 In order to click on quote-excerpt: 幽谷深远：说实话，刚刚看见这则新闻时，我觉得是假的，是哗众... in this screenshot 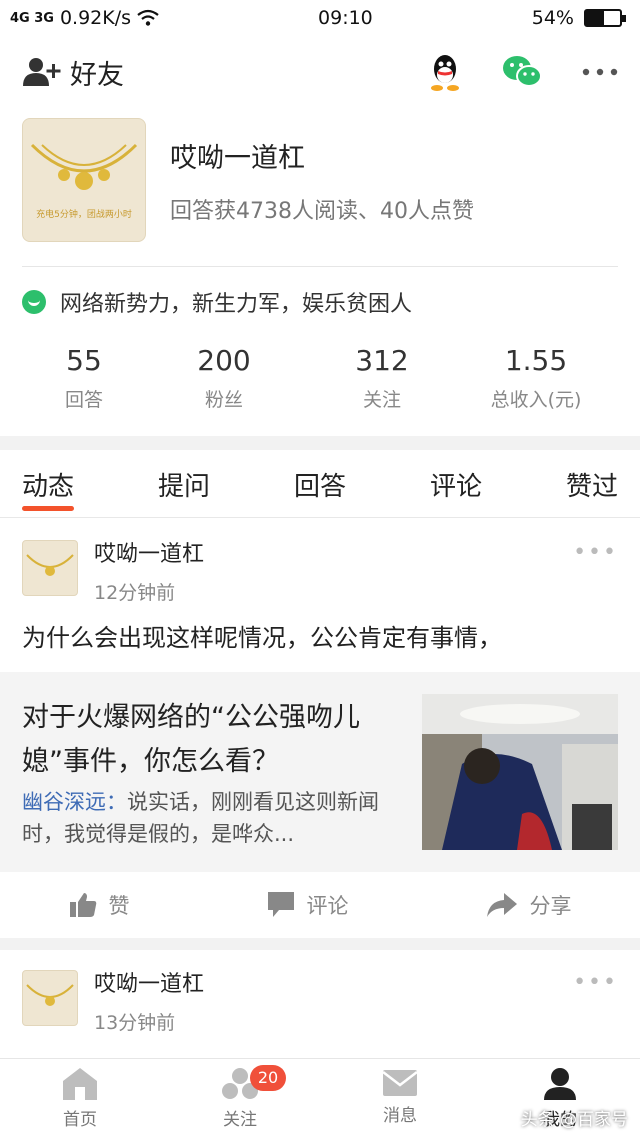, I will do `click(212, 818)`.